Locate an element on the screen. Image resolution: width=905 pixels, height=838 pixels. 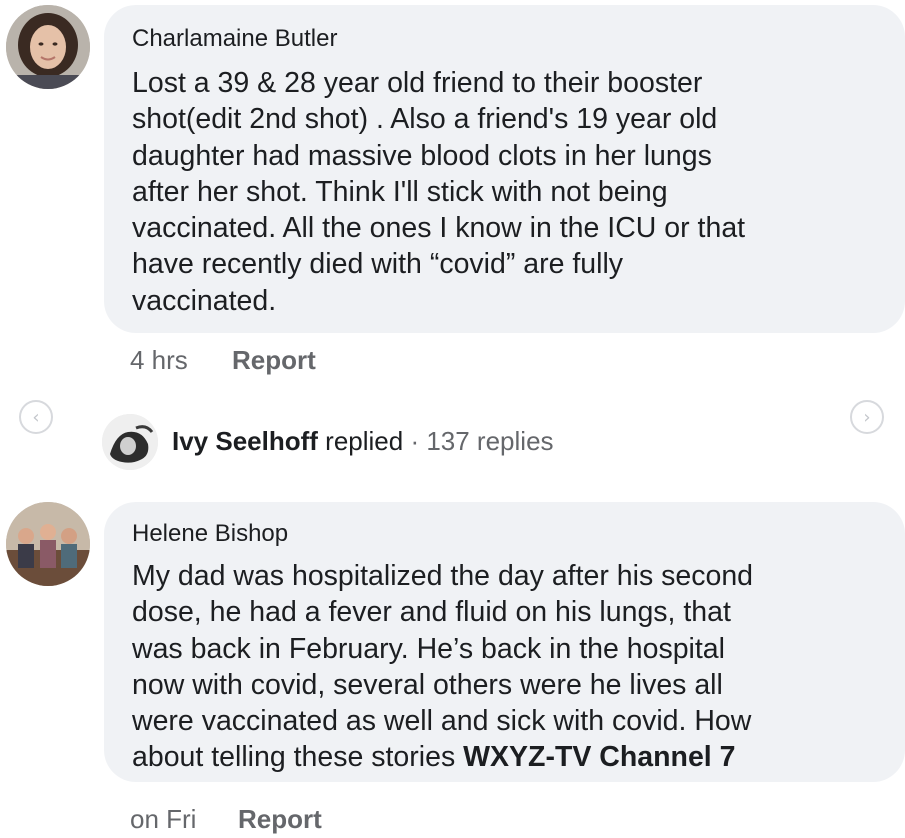
comment-time: on Fri is located at coordinates (163, 819).